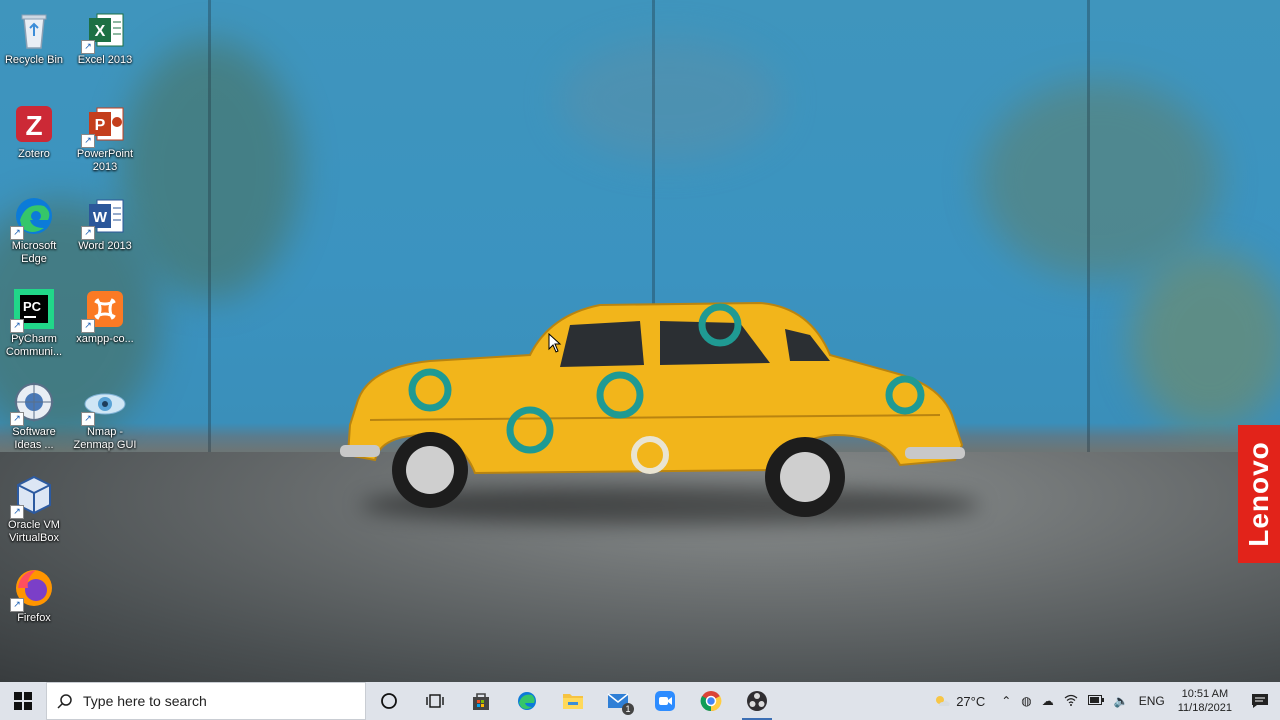  I want to click on cortana-button, so click(389, 701).